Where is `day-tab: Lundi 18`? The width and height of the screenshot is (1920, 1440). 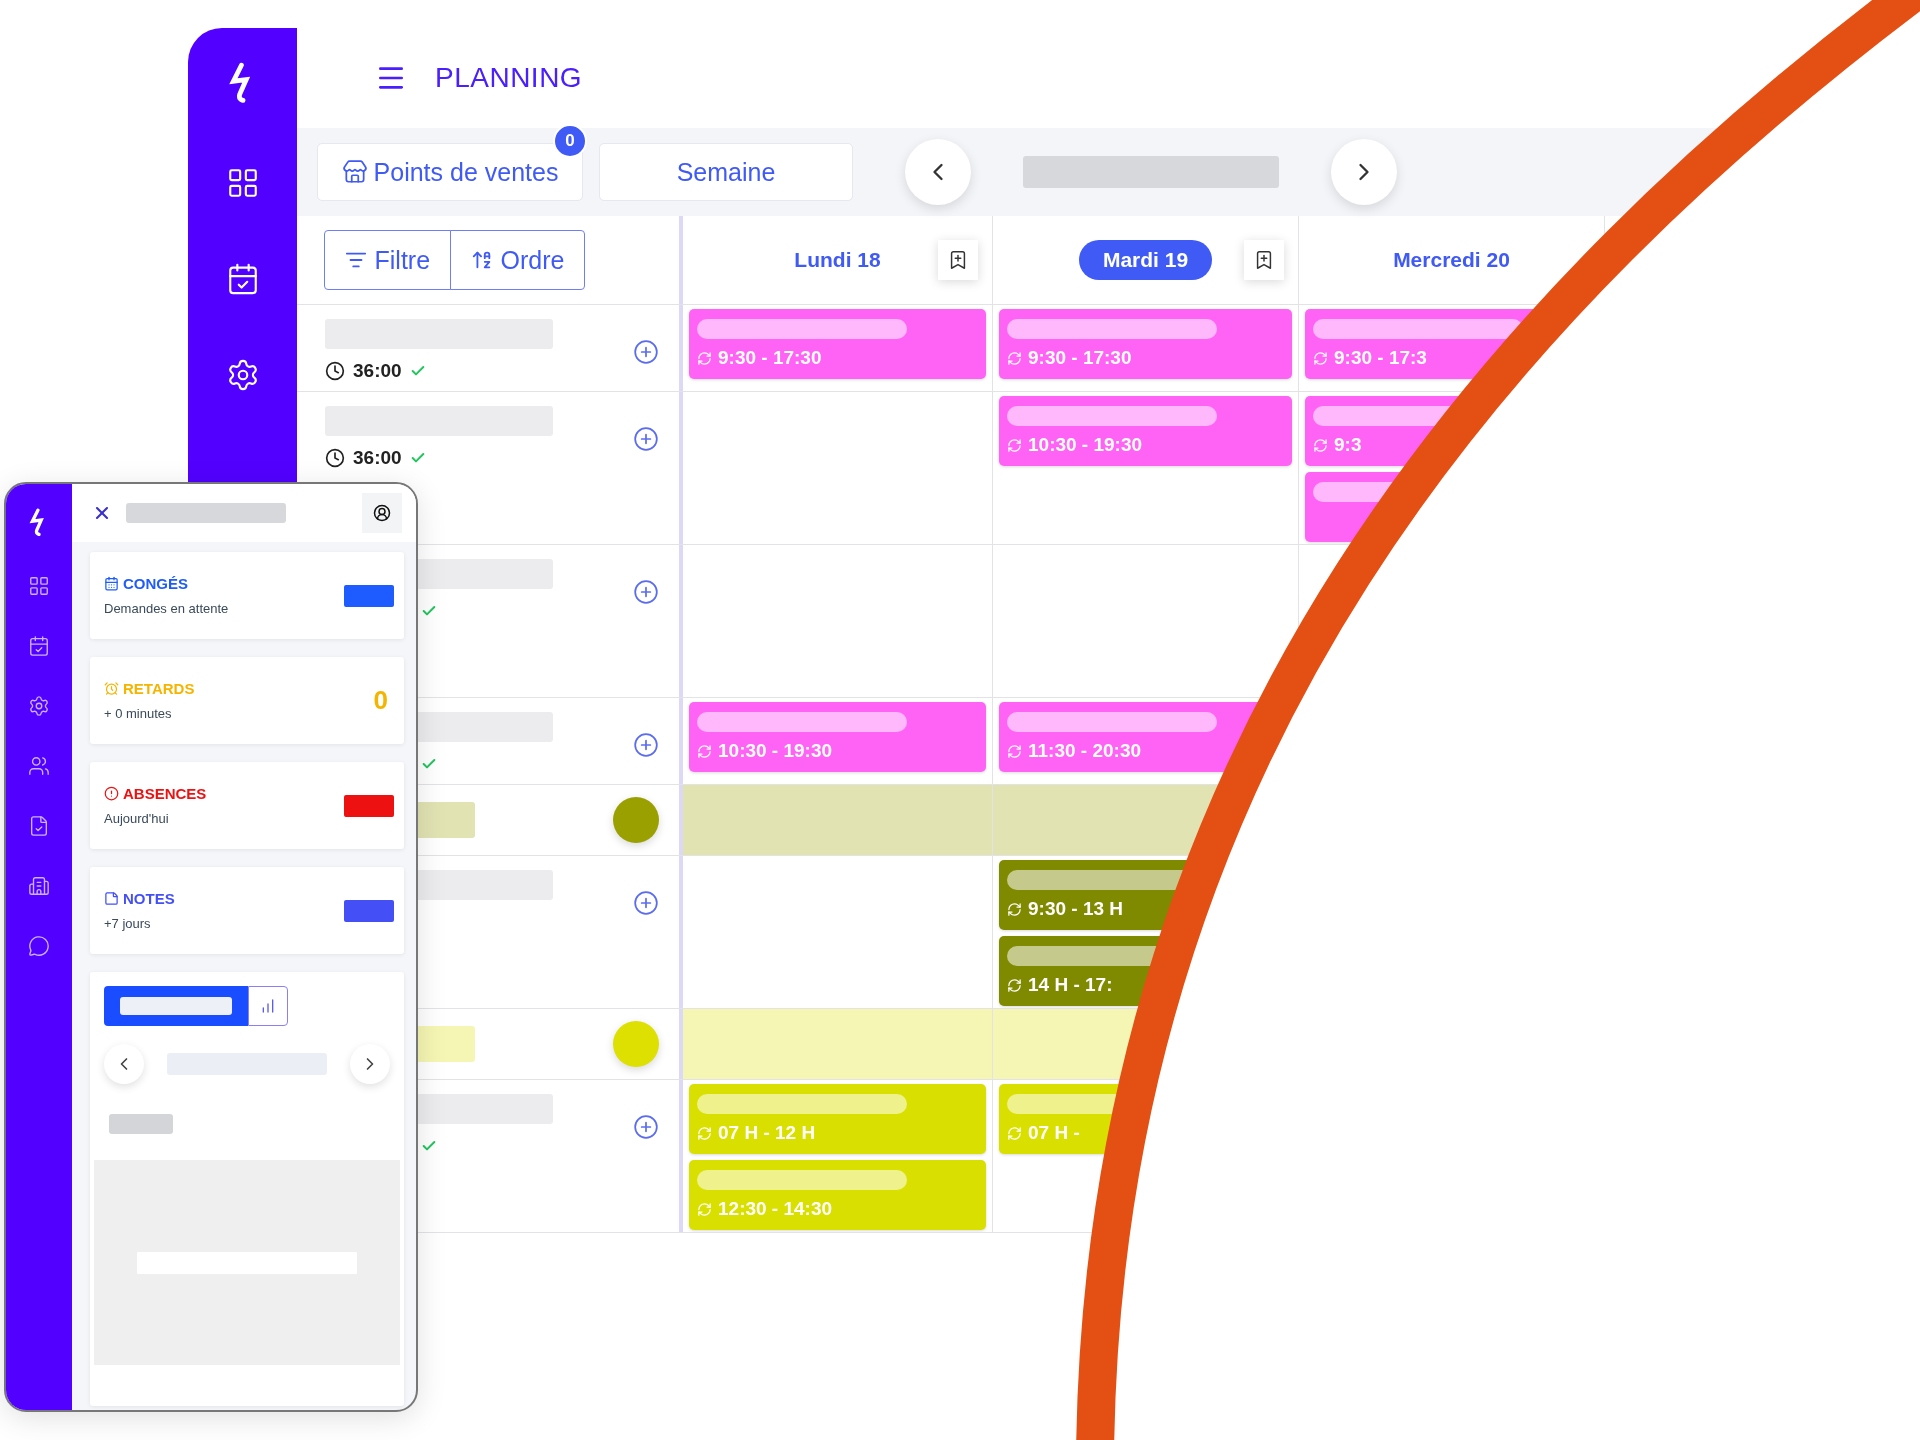 day-tab: Lundi 18 is located at coordinates (837, 260).